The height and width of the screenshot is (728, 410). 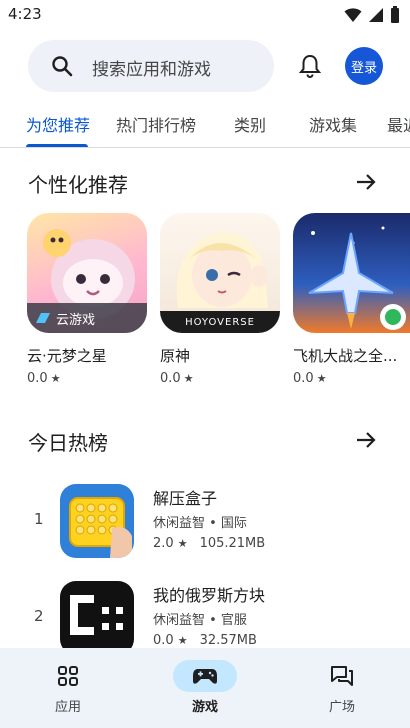 What do you see at coordinates (58, 124) in the screenshot?
I see `tab-recommended: 为您推荐` at bounding box center [58, 124].